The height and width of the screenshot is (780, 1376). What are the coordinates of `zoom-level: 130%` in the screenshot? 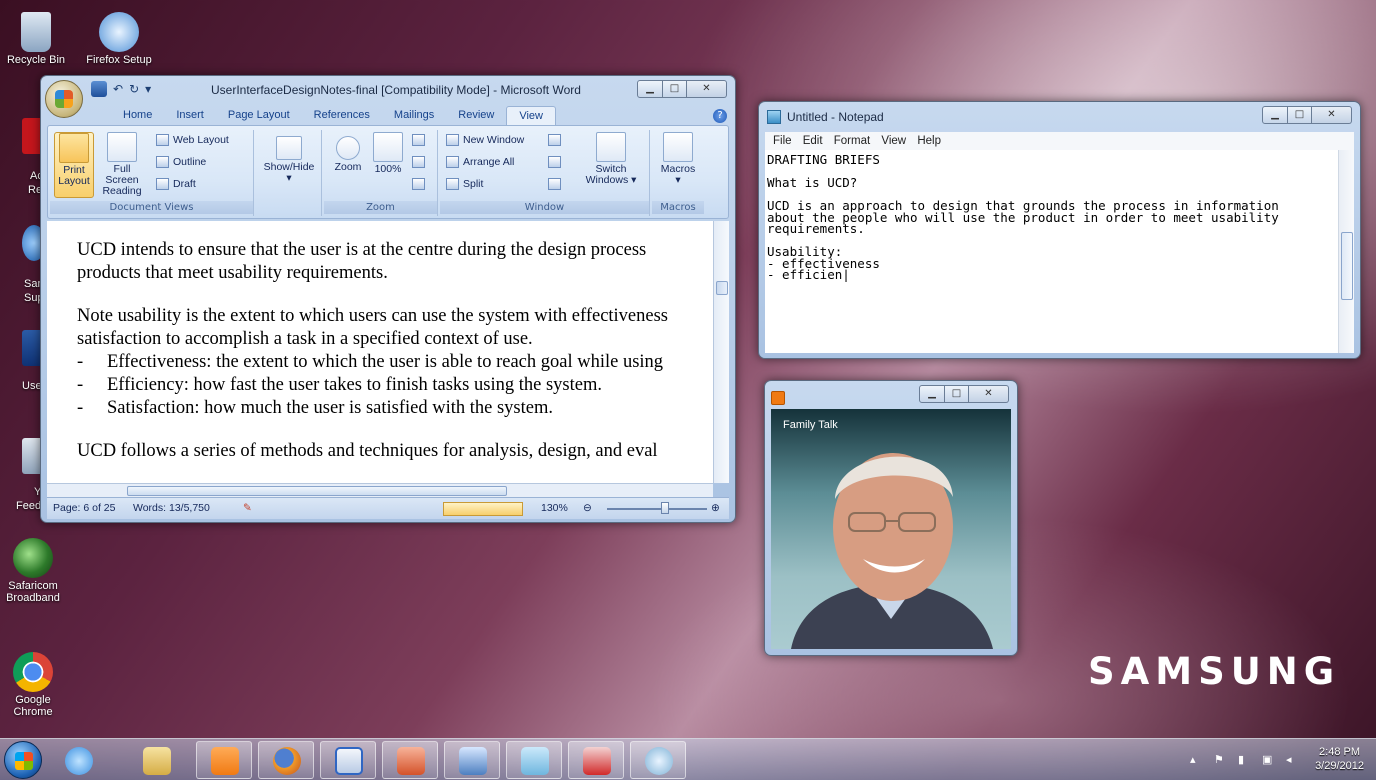 It's located at (554, 508).